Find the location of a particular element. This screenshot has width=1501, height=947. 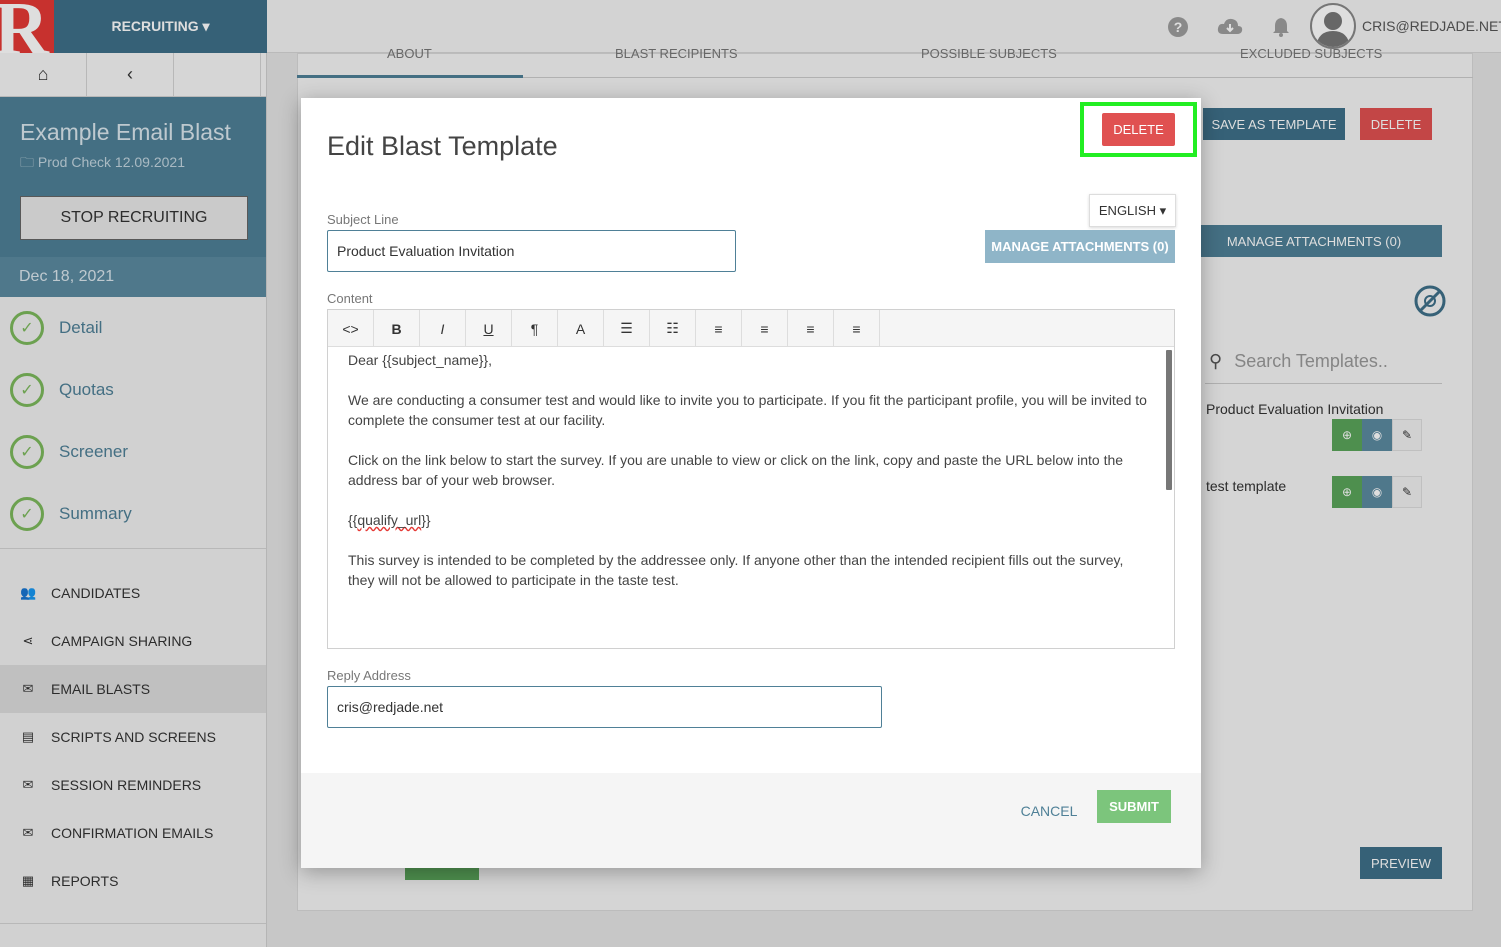

justify-icon: ≡ is located at coordinates (857, 328).